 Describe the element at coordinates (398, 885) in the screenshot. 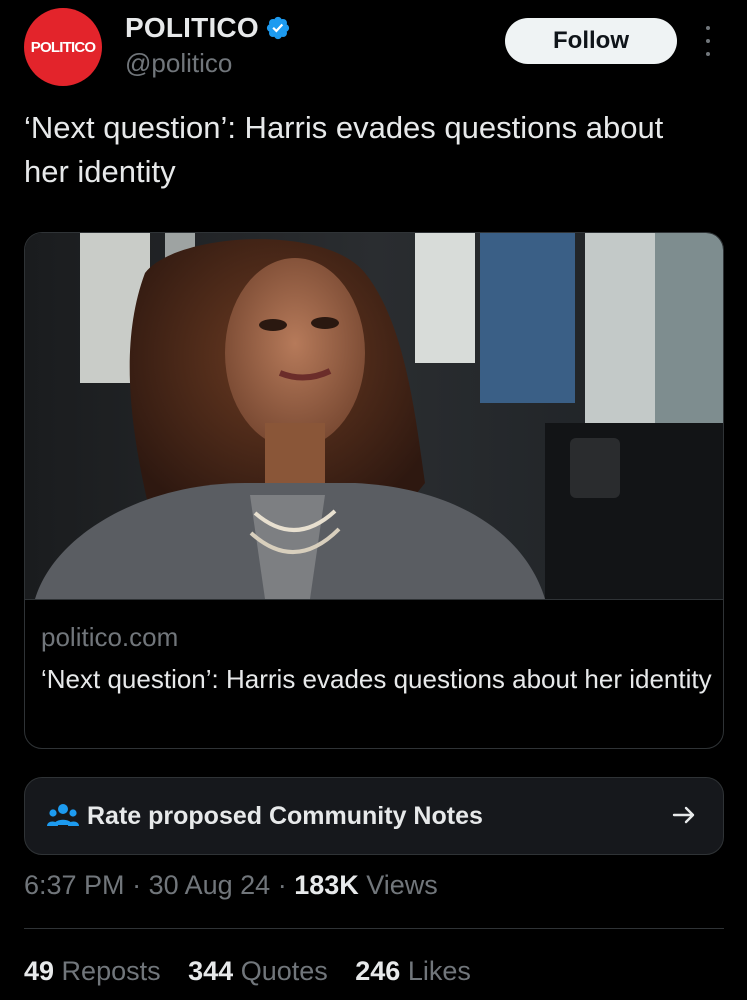

I see `views-label: Views` at that location.